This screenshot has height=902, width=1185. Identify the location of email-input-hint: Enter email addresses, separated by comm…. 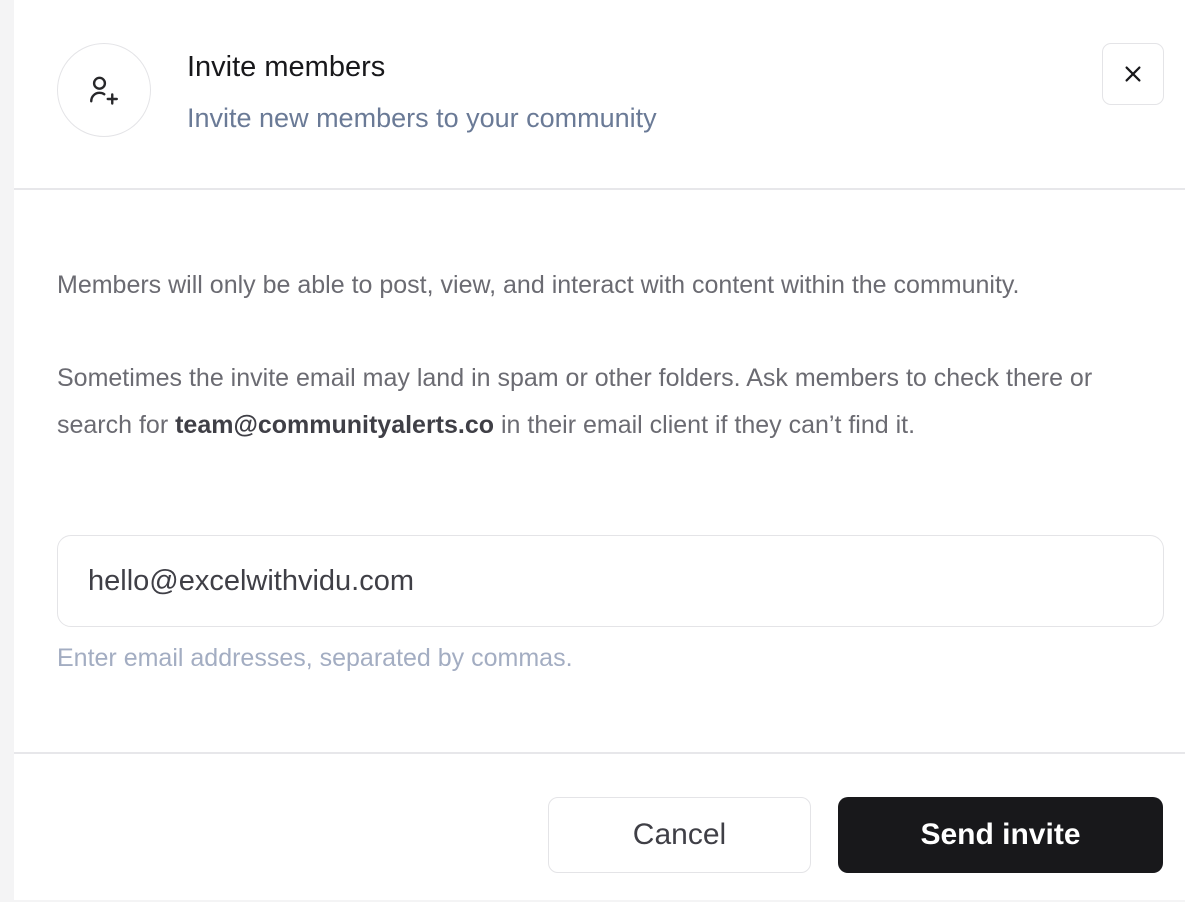
(315, 658).